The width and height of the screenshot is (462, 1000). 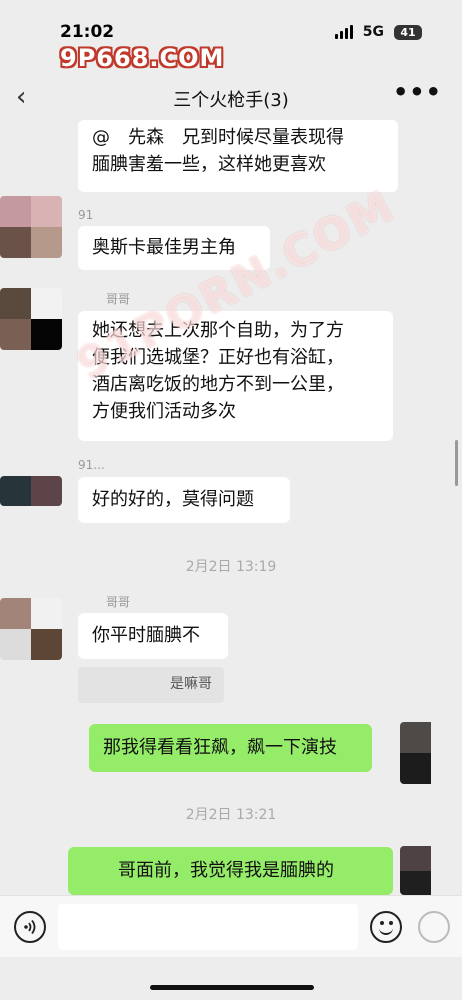 What do you see at coordinates (142, 58) in the screenshot?
I see `watermark-top: 9P668.COM` at bounding box center [142, 58].